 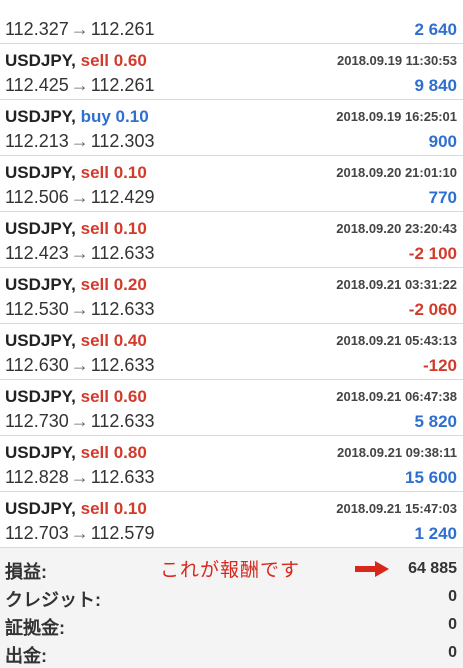 What do you see at coordinates (35, 628) in the screenshot?
I see `deposit-label: 証拠金:` at bounding box center [35, 628].